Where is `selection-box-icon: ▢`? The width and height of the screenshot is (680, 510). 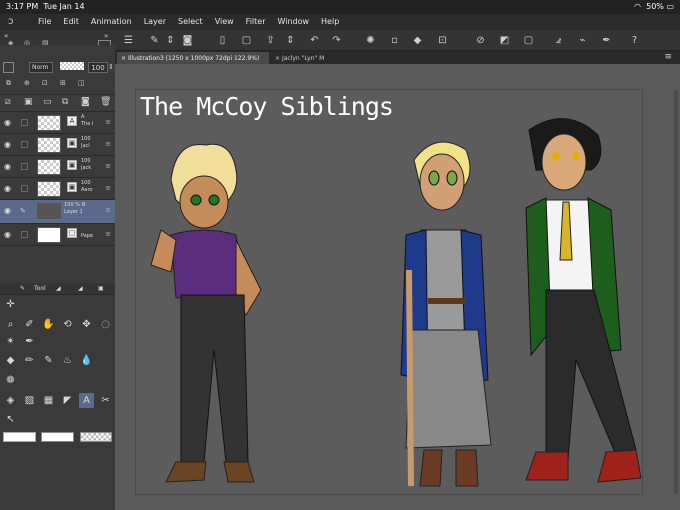 selection-box-icon: ▢ is located at coordinates (528, 40).